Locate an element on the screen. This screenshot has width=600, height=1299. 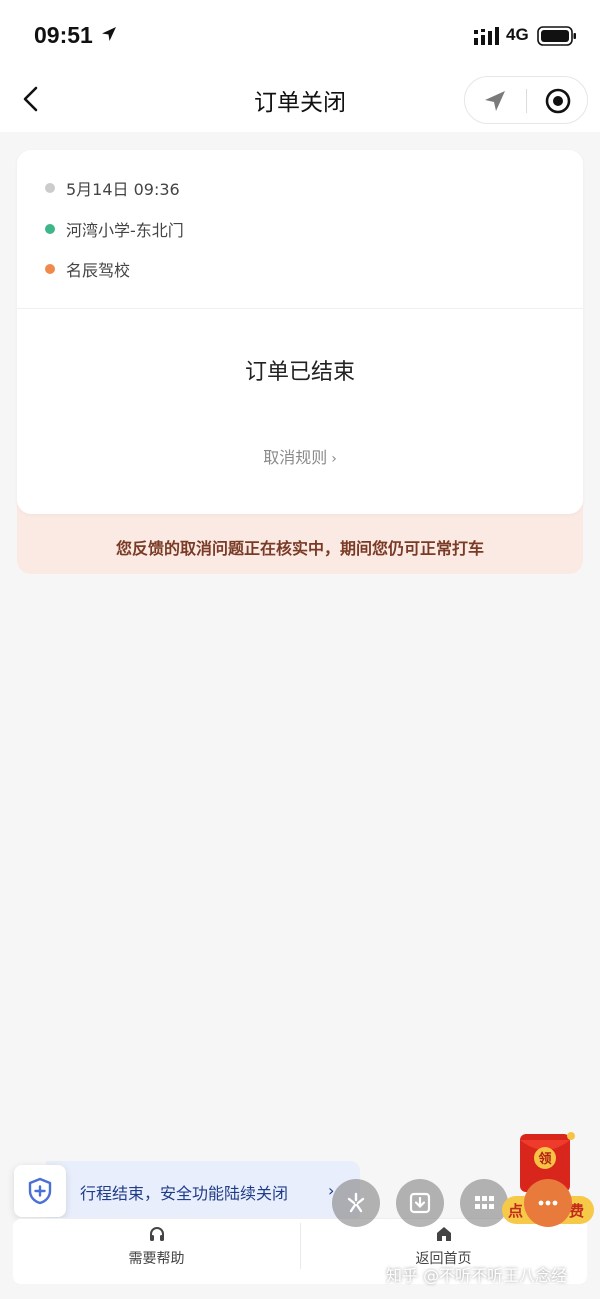
trip-start: 河湾小学-东北门 is located at coordinates (125, 230).